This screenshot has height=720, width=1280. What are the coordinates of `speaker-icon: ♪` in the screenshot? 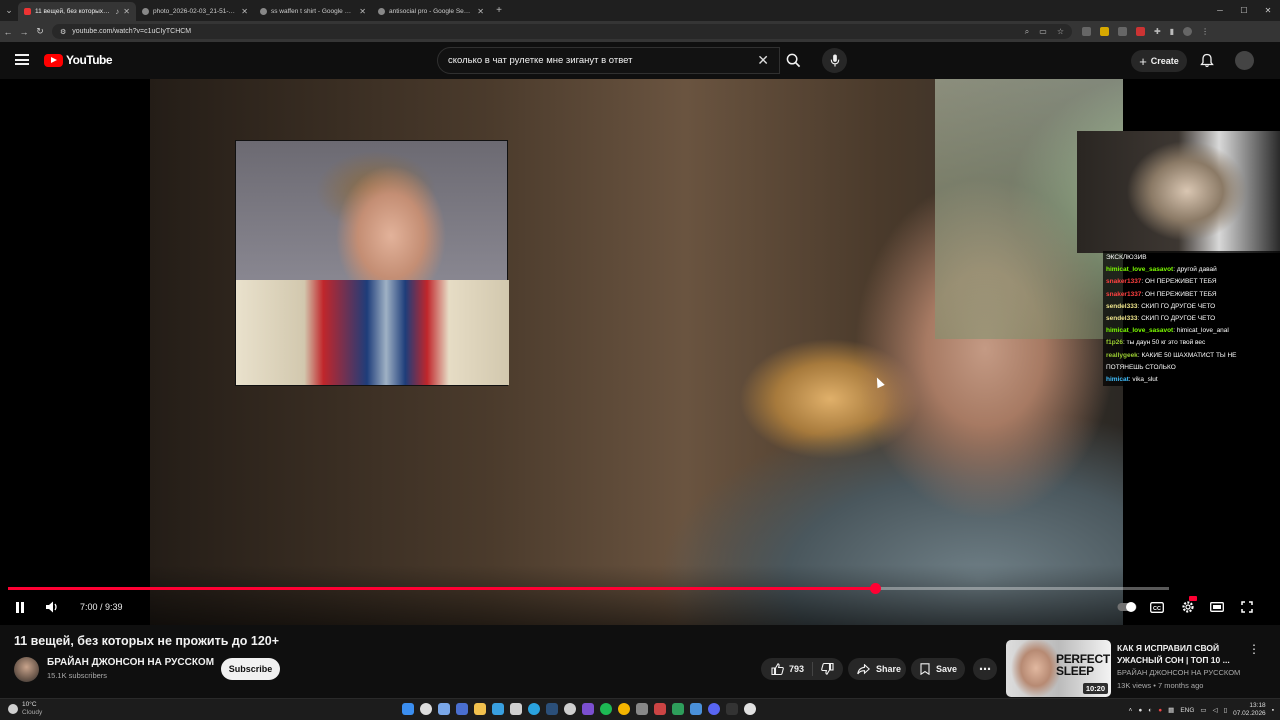 It's located at (117, 11).